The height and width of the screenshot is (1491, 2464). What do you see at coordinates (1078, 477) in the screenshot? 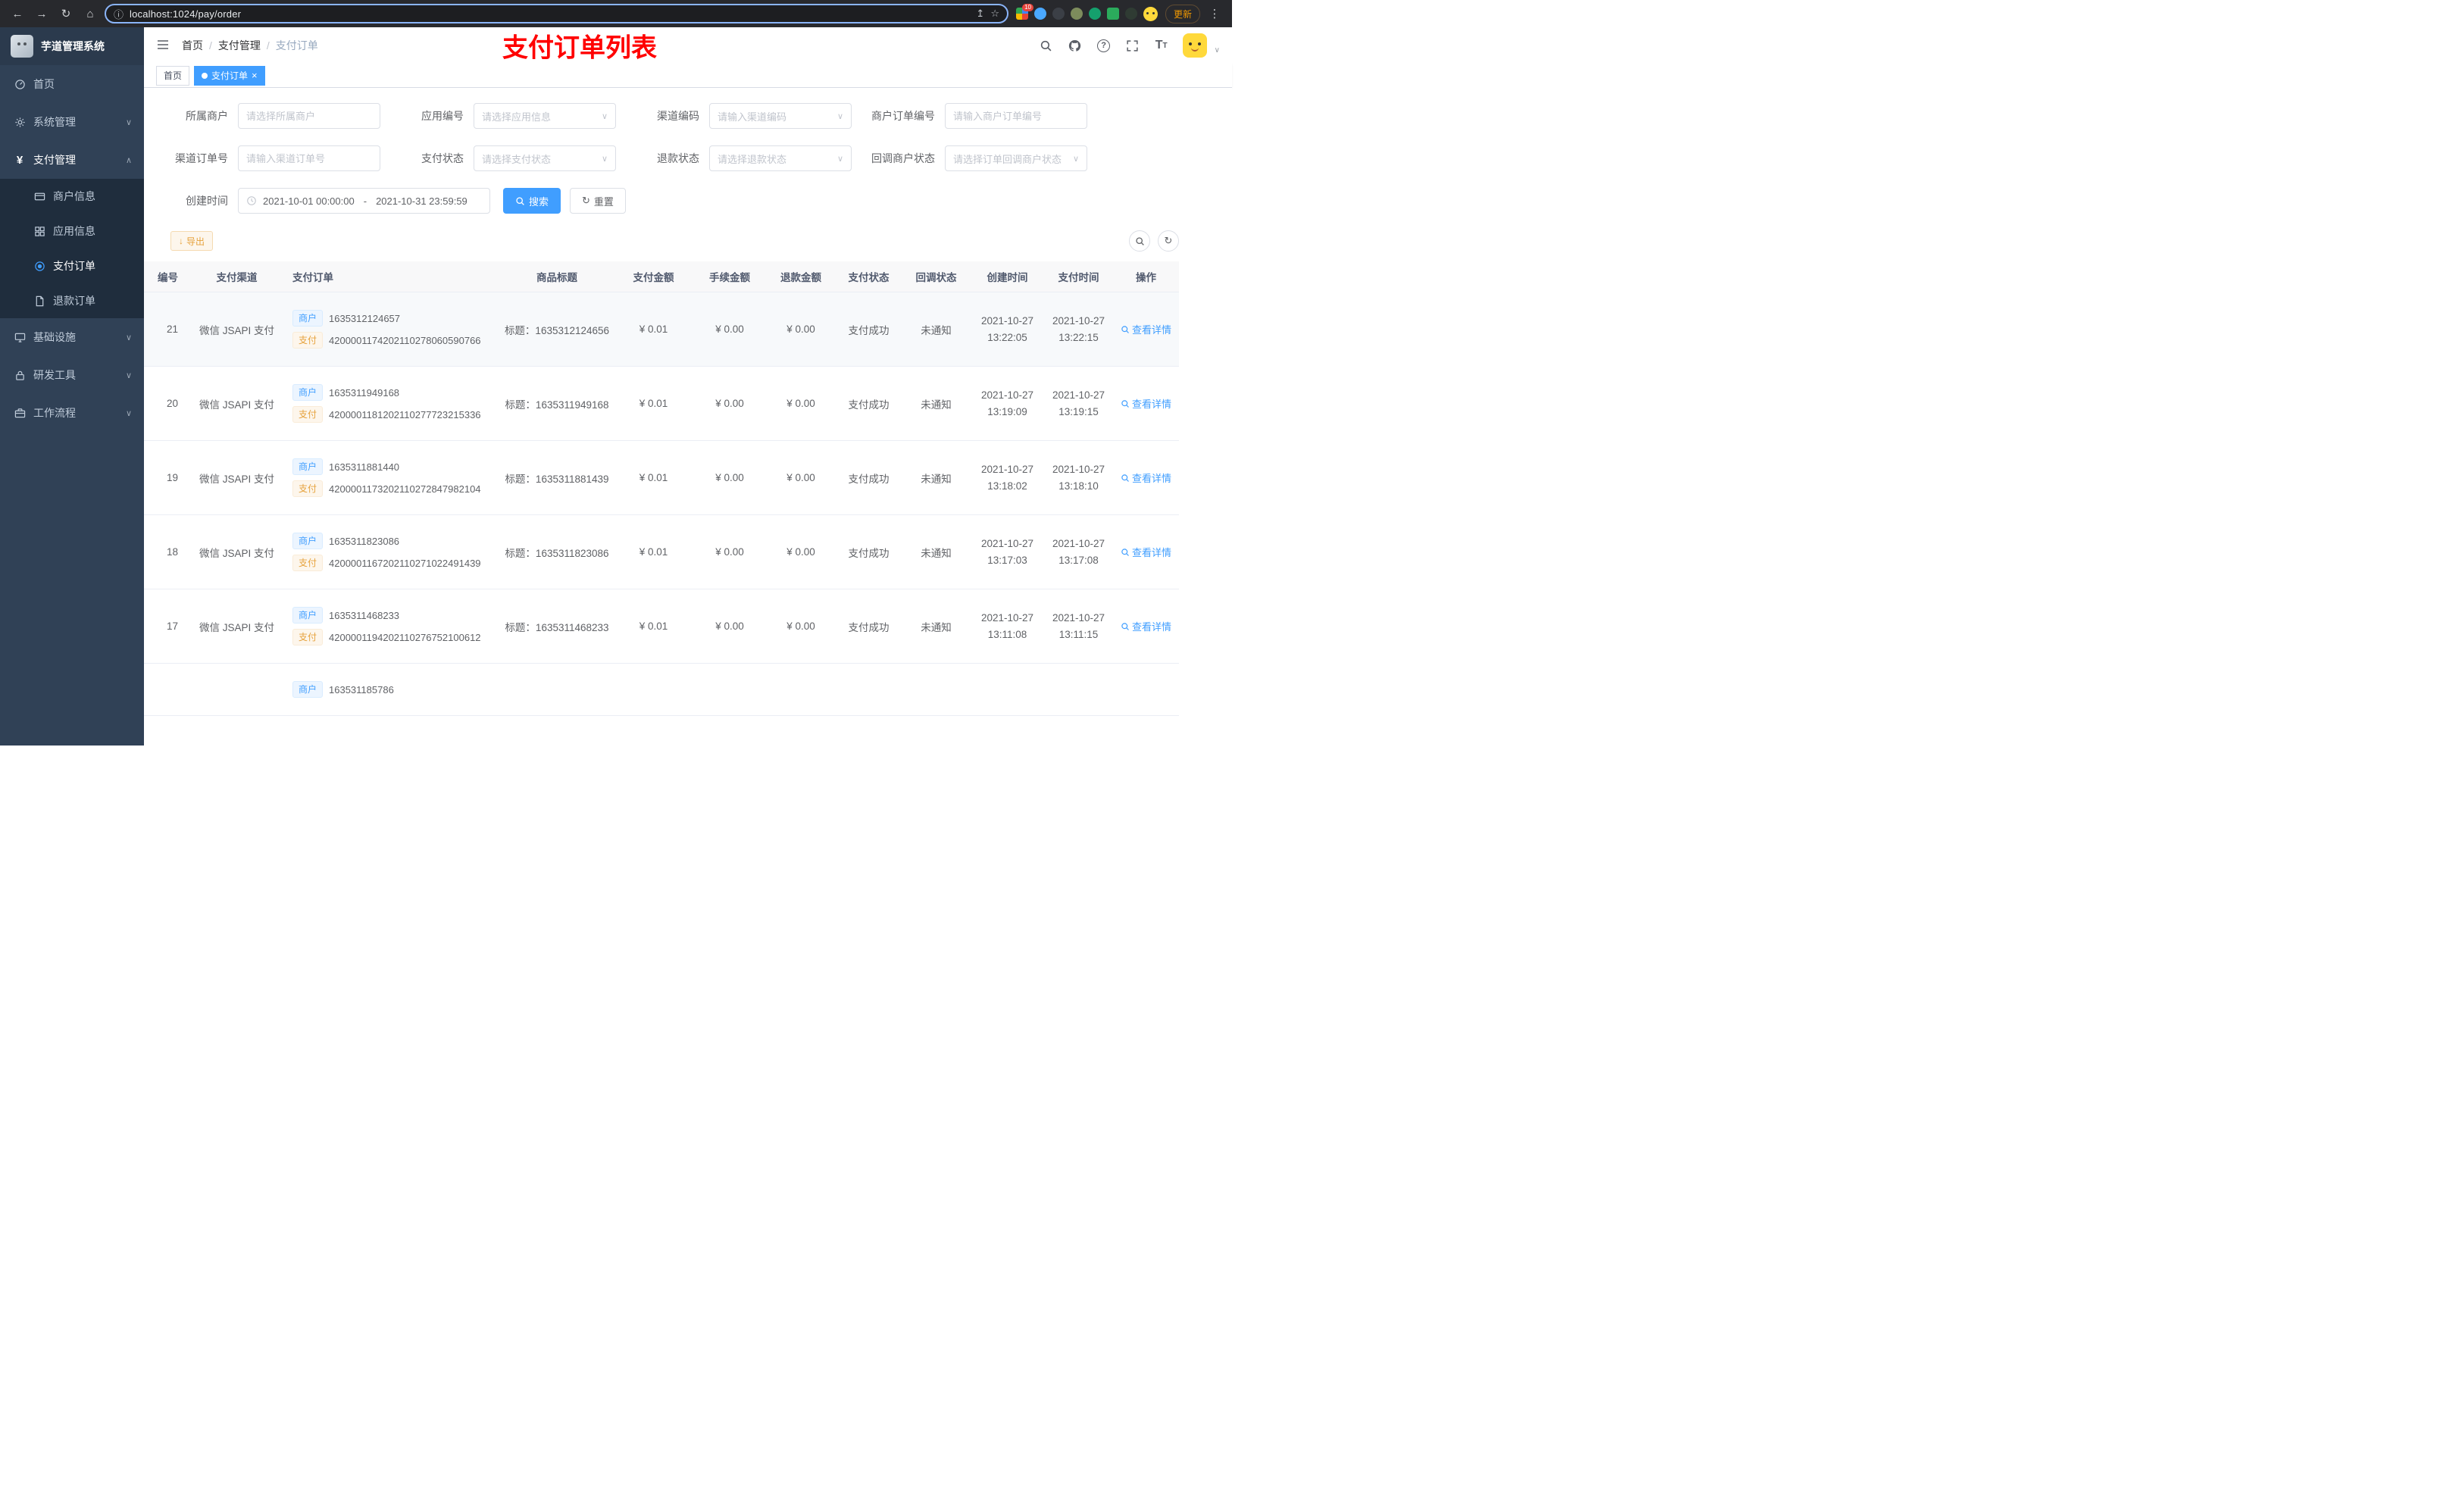
I see `cell-pay-time: 2021-10-27 13:18:10` at bounding box center [1078, 477].